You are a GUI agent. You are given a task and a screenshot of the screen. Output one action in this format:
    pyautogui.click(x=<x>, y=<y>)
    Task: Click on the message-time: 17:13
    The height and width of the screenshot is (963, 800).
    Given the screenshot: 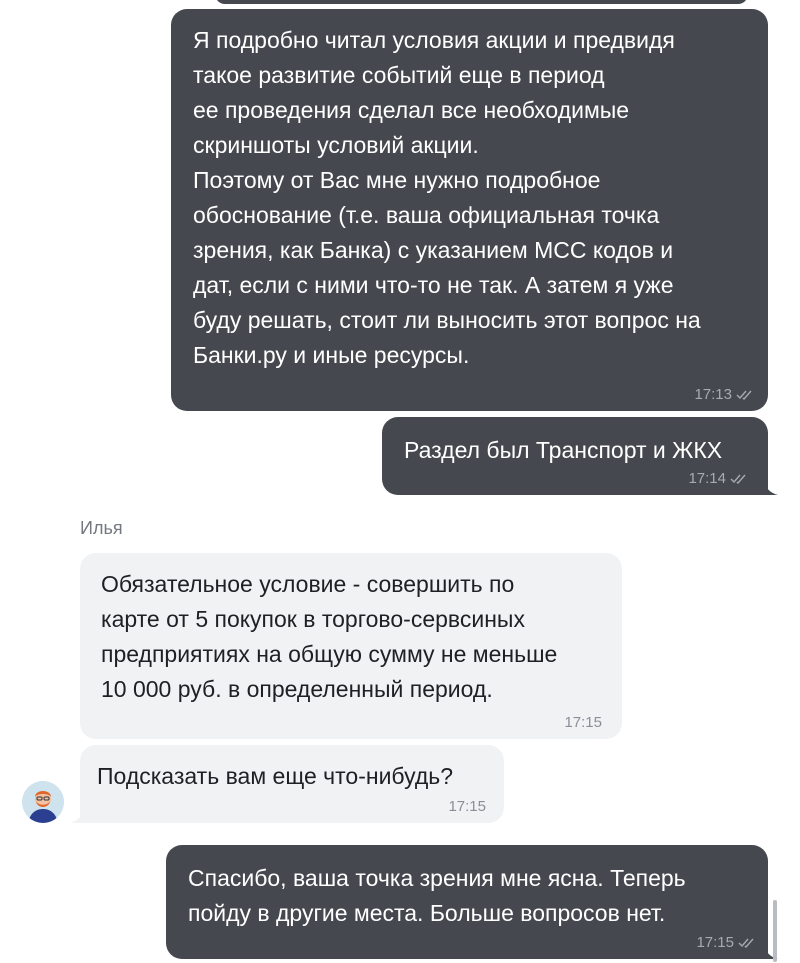 What is the action you would take?
    pyautogui.click(x=713, y=394)
    